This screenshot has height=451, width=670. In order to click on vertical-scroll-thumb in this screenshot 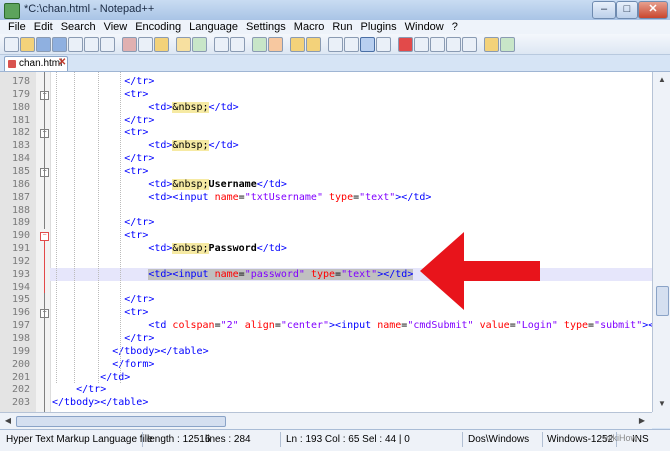, I will do `click(662, 301)`.